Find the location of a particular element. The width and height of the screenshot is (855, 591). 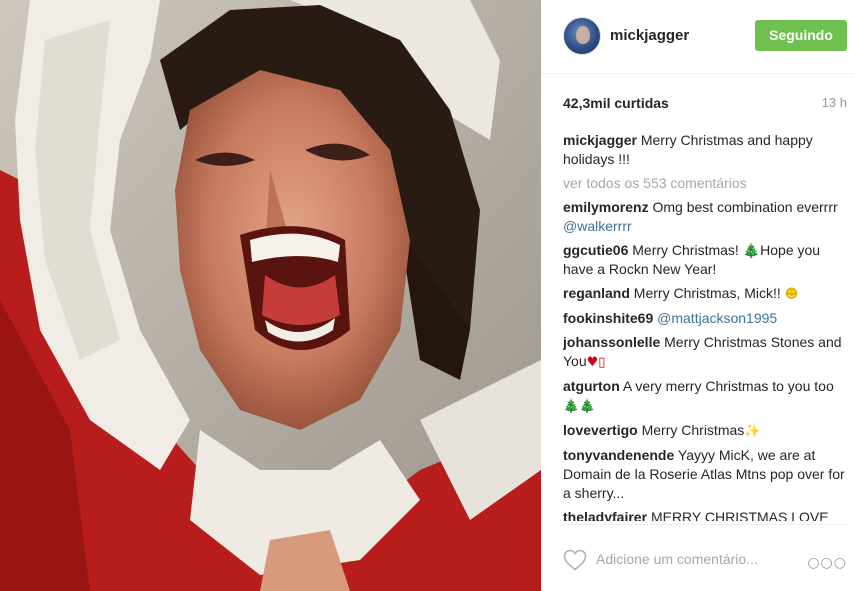

comment-username-link: atgurton is located at coordinates (591, 386).